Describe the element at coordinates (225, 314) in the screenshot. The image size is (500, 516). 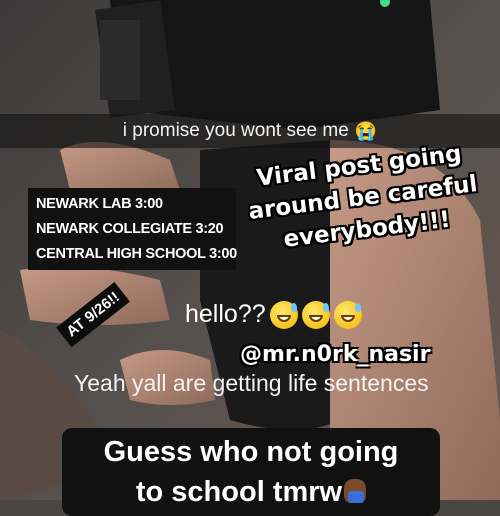
I see `hello-text: hello??` at that location.